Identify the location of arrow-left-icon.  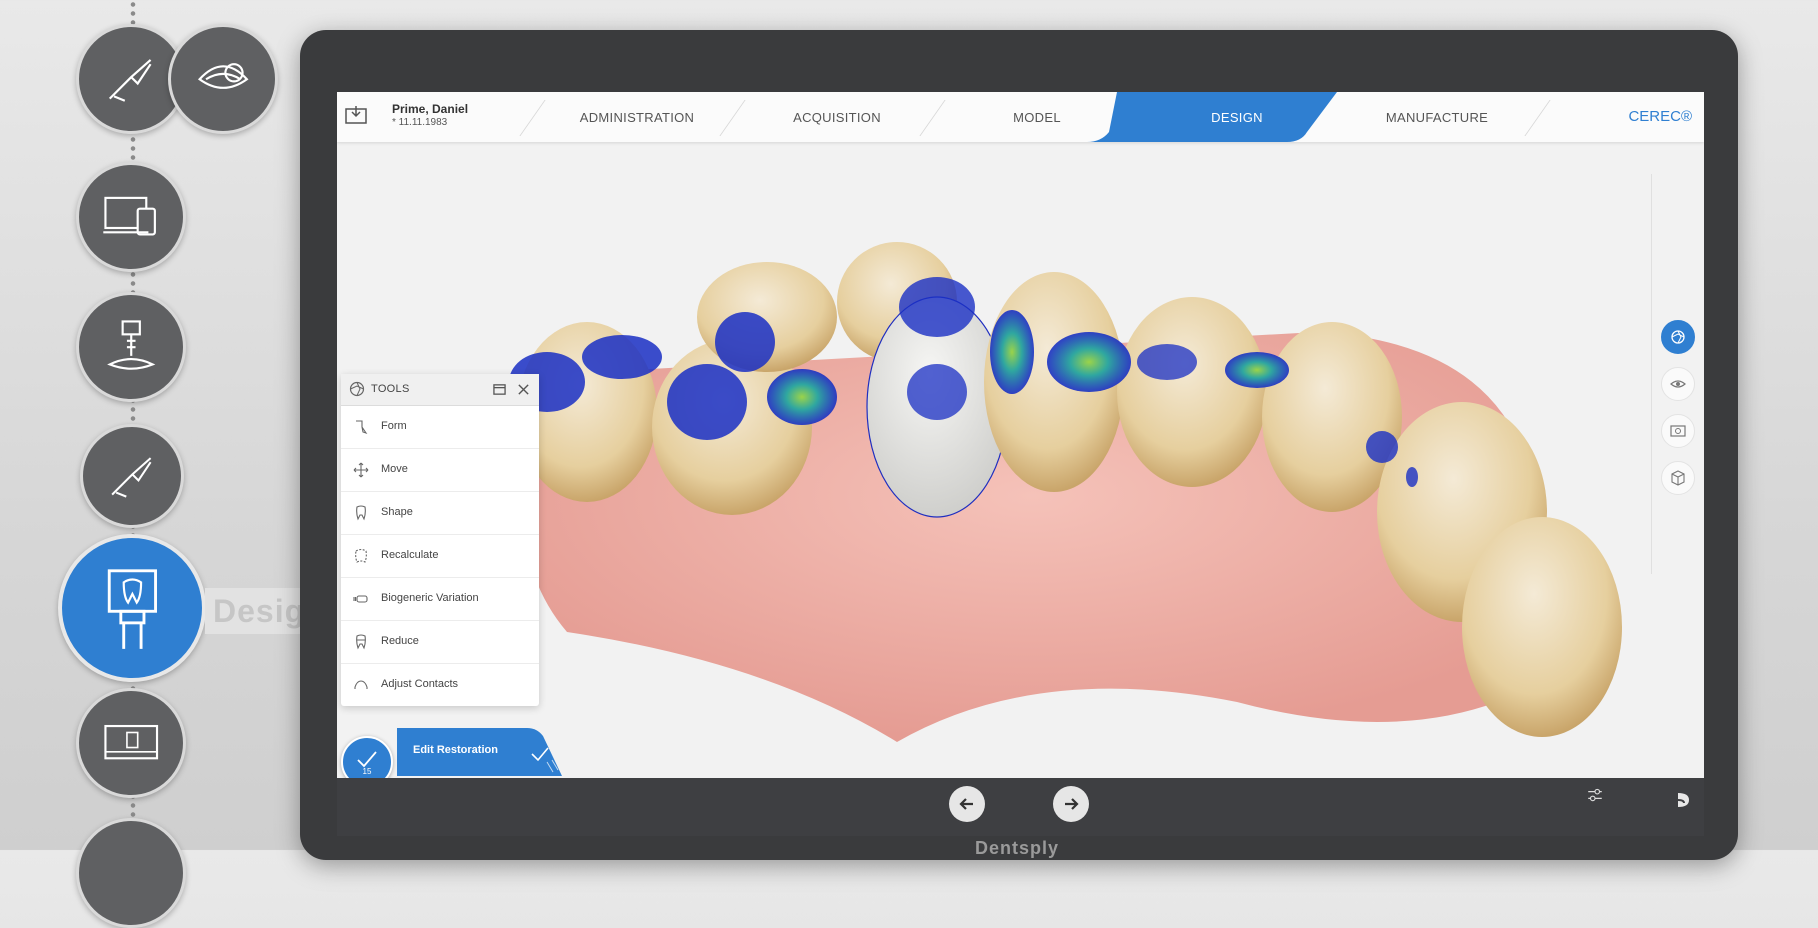
(966, 804).